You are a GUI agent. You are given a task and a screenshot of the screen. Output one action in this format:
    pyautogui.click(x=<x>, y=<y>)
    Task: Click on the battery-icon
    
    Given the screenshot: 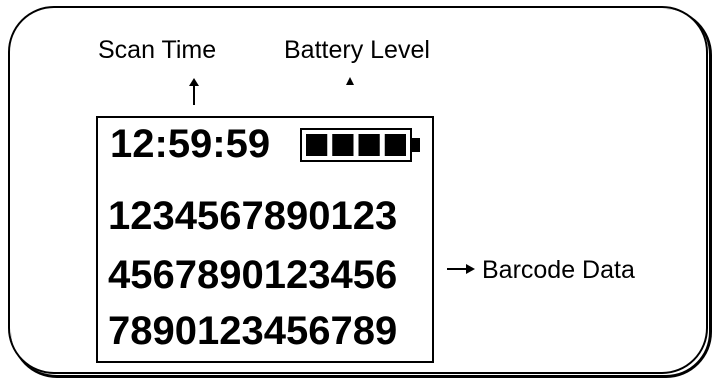 What is the action you would take?
    pyautogui.click(x=360, y=145)
    